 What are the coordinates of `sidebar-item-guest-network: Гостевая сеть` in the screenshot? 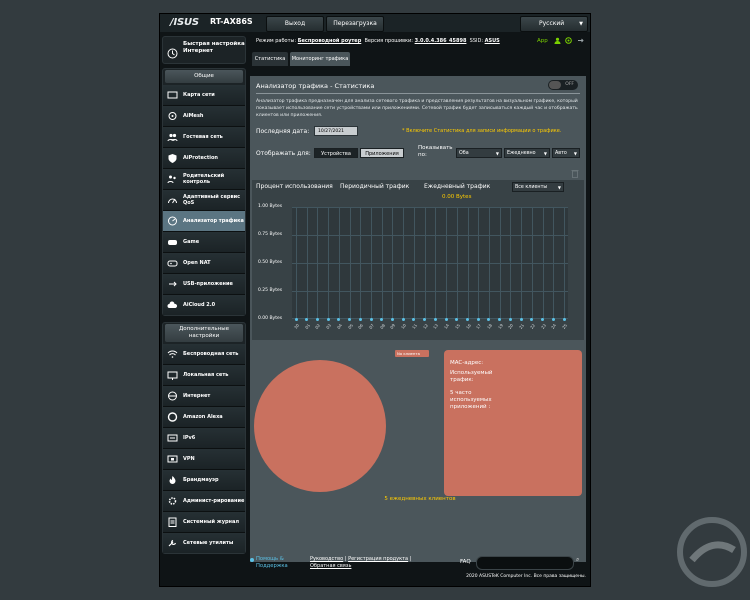 It's located at (204, 137).